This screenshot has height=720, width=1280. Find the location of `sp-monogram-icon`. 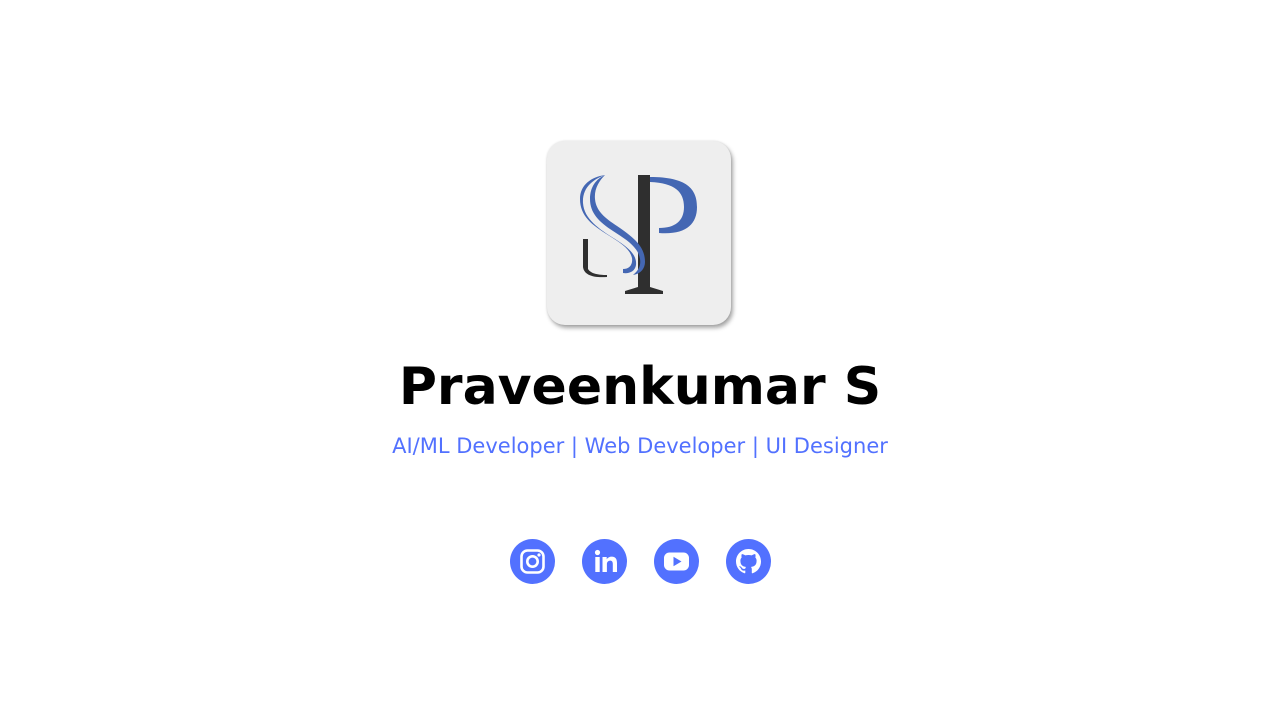

sp-monogram-icon is located at coordinates (638, 234).